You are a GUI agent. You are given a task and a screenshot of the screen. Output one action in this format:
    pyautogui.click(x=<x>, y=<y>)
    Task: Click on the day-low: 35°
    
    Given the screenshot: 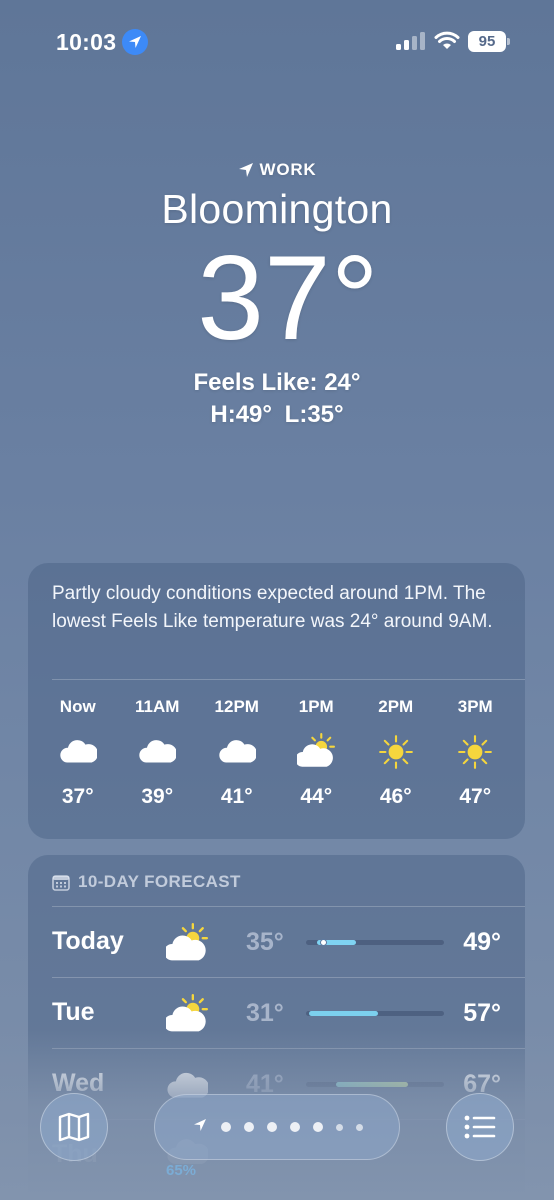 What is the action you would take?
    pyautogui.click(x=265, y=942)
    